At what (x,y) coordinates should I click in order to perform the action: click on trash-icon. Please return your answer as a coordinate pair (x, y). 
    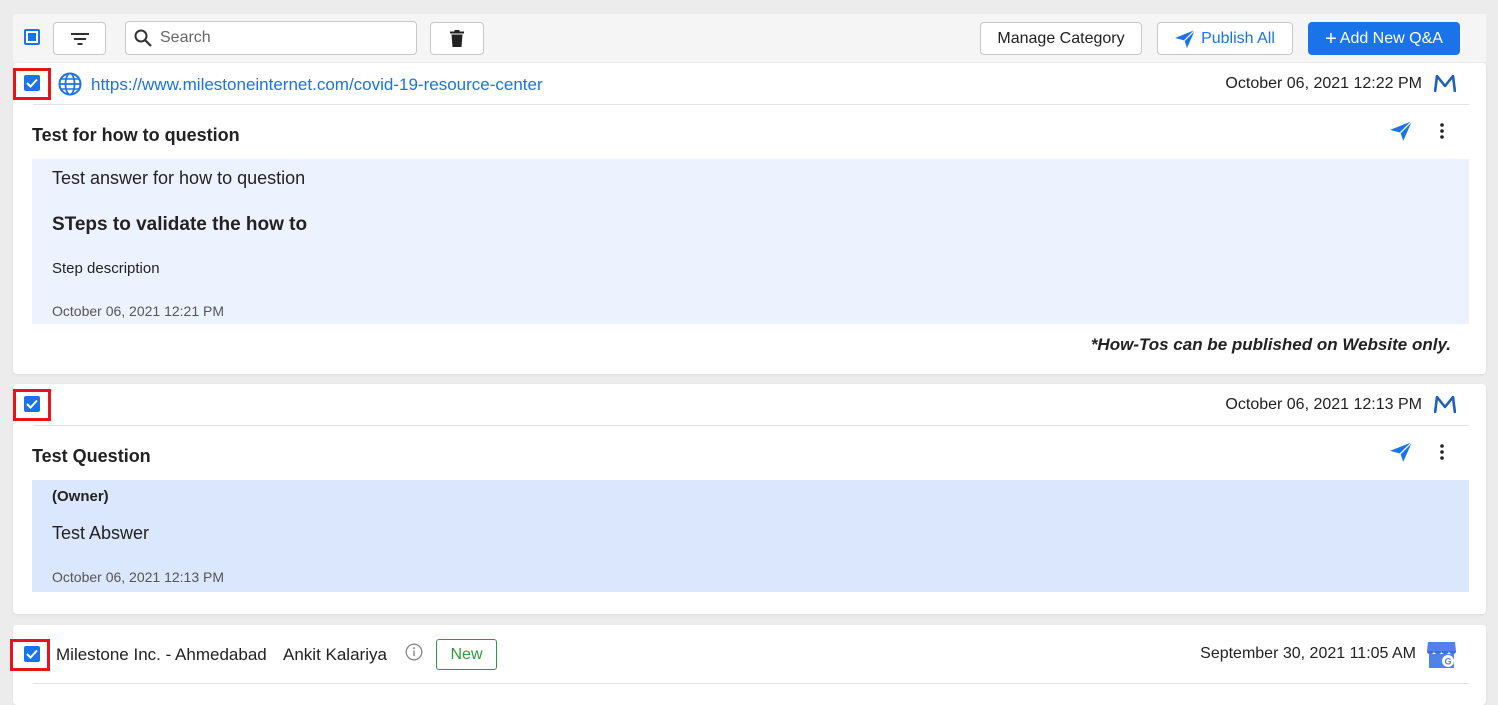
    Looking at the image, I should click on (457, 38).